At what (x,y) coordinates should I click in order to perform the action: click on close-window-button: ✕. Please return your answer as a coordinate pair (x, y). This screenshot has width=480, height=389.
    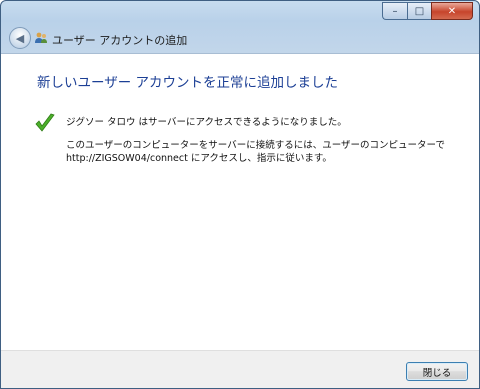
    Looking at the image, I should click on (452, 11).